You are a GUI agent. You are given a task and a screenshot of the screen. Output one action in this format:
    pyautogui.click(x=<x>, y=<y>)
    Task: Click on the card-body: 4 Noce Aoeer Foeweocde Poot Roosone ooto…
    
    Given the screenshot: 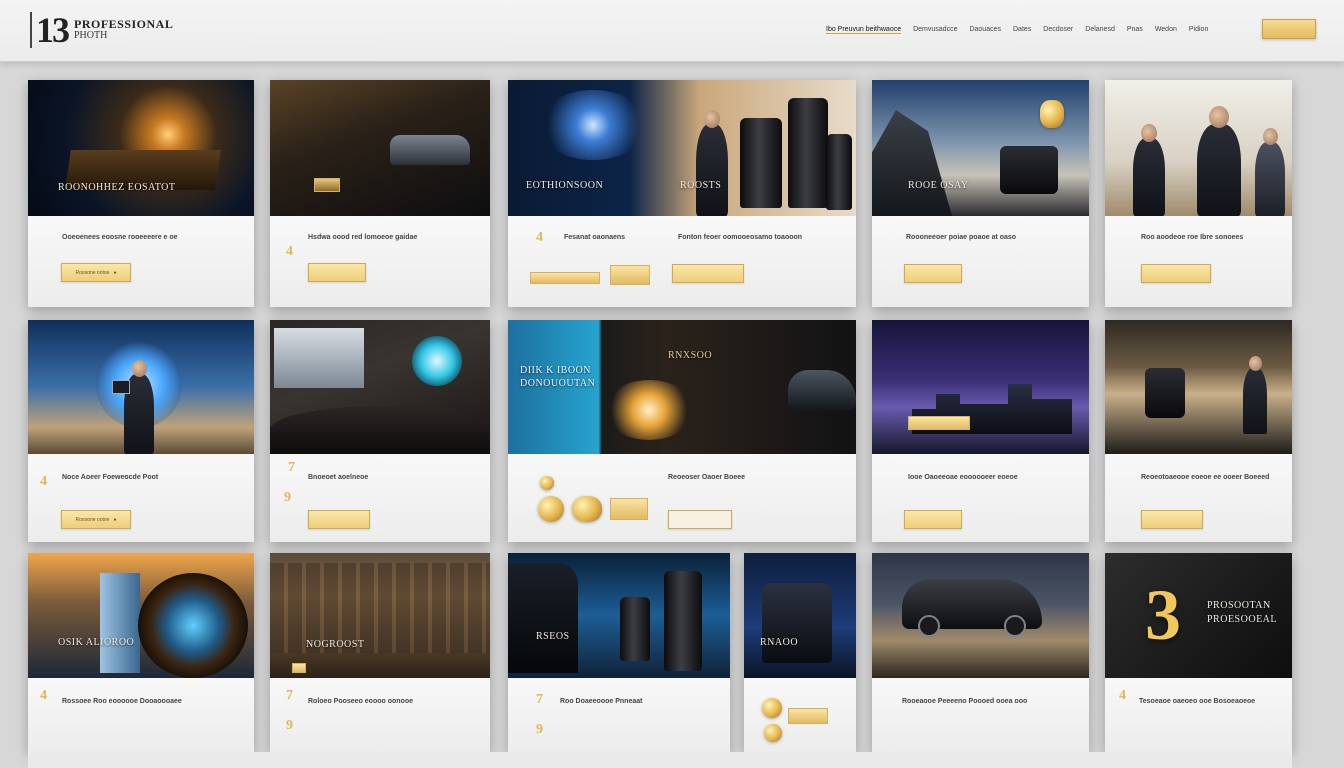 What is the action you would take?
    pyautogui.click(x=141, y=498)
    